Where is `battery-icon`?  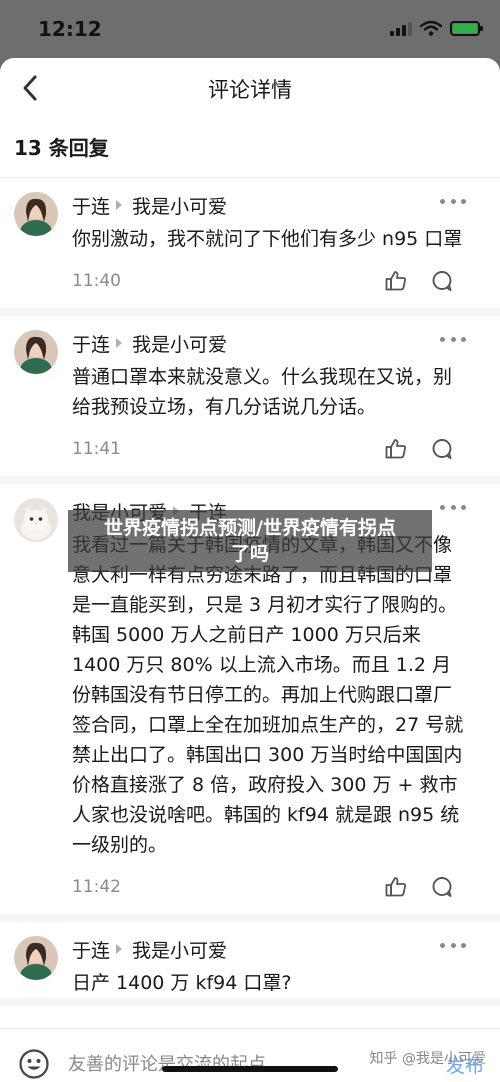 battery-icon is located at coordinates (466, 28).